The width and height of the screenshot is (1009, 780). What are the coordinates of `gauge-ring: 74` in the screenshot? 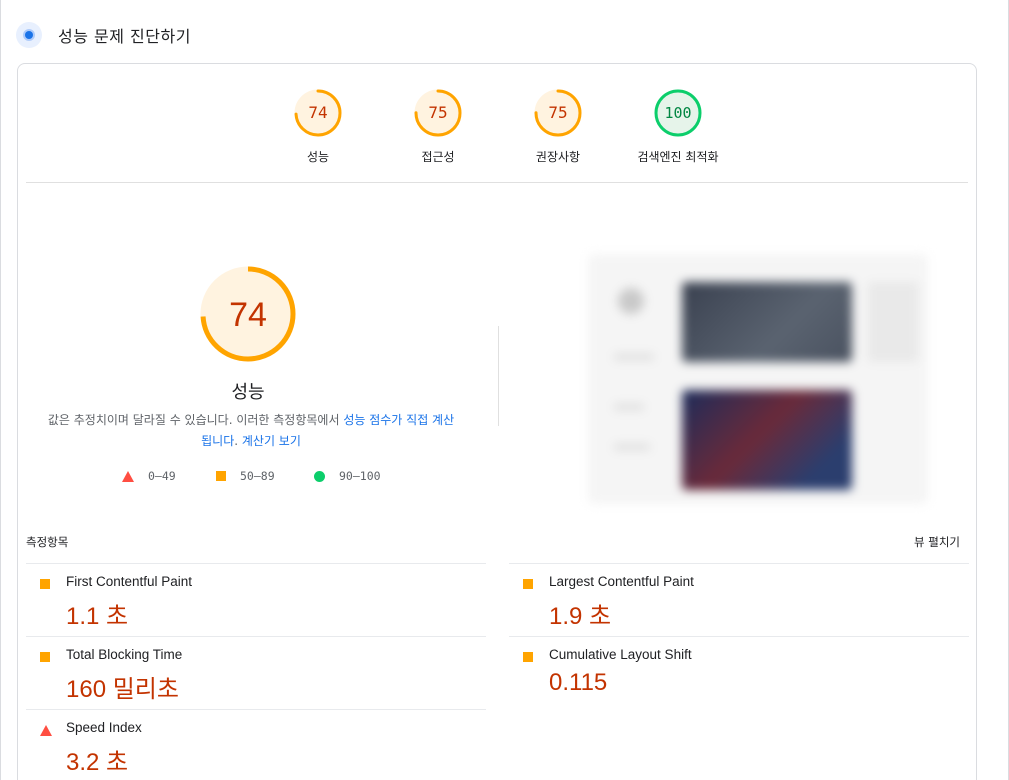 It's located at (318, 113).